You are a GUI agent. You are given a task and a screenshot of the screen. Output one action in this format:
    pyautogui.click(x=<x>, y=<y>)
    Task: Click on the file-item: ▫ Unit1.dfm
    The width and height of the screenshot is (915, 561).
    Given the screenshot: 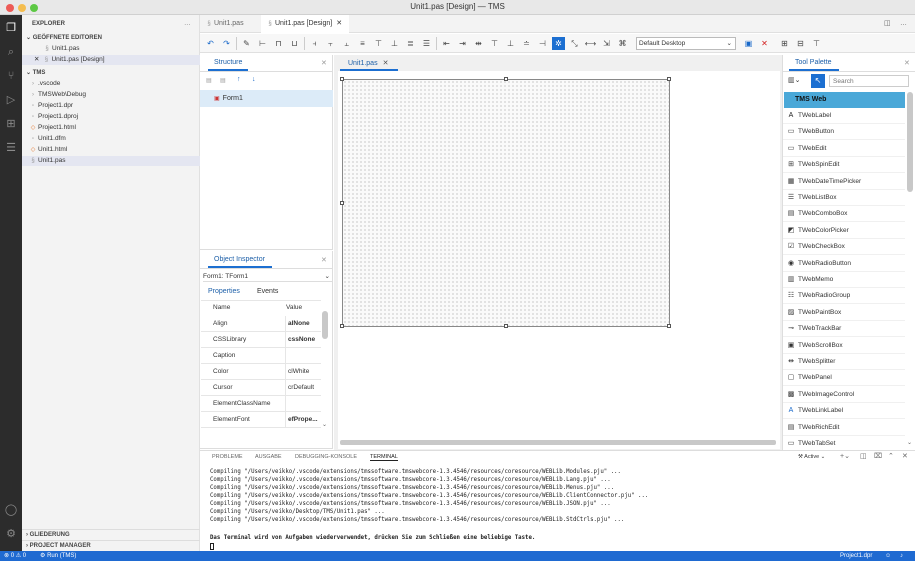 What is the action you would take?
    pyautogui.click(x=111, y=139)
    